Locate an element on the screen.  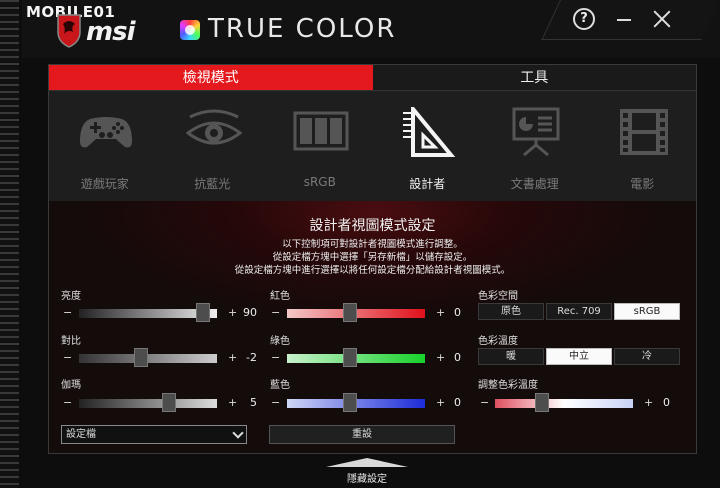
contrast-slider is located at coordinates (148, 357).